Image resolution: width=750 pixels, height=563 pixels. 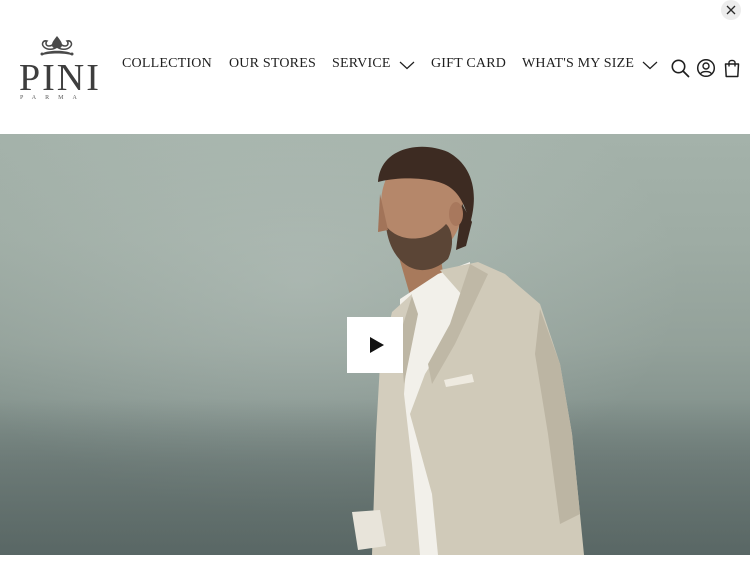 I want to click on cart-button, so click(x=732, y=68).